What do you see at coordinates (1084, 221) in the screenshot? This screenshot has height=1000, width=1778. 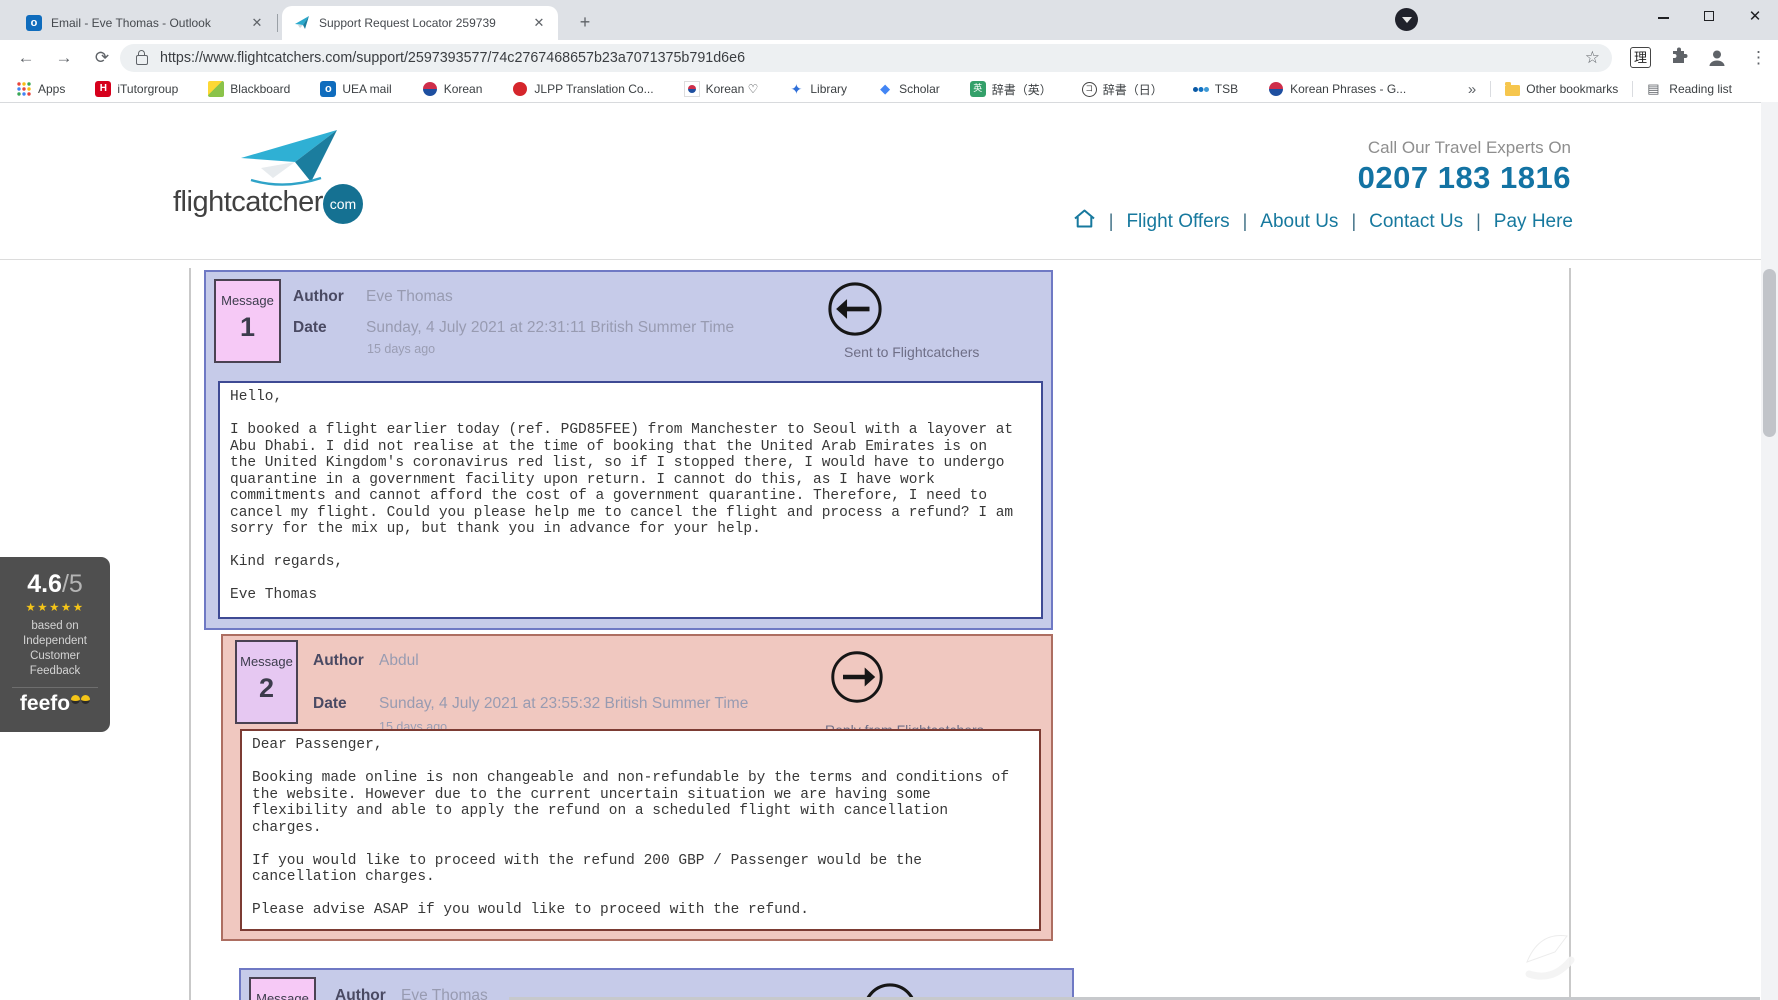 I see `home-icon` at bounding box center [1084, 221].